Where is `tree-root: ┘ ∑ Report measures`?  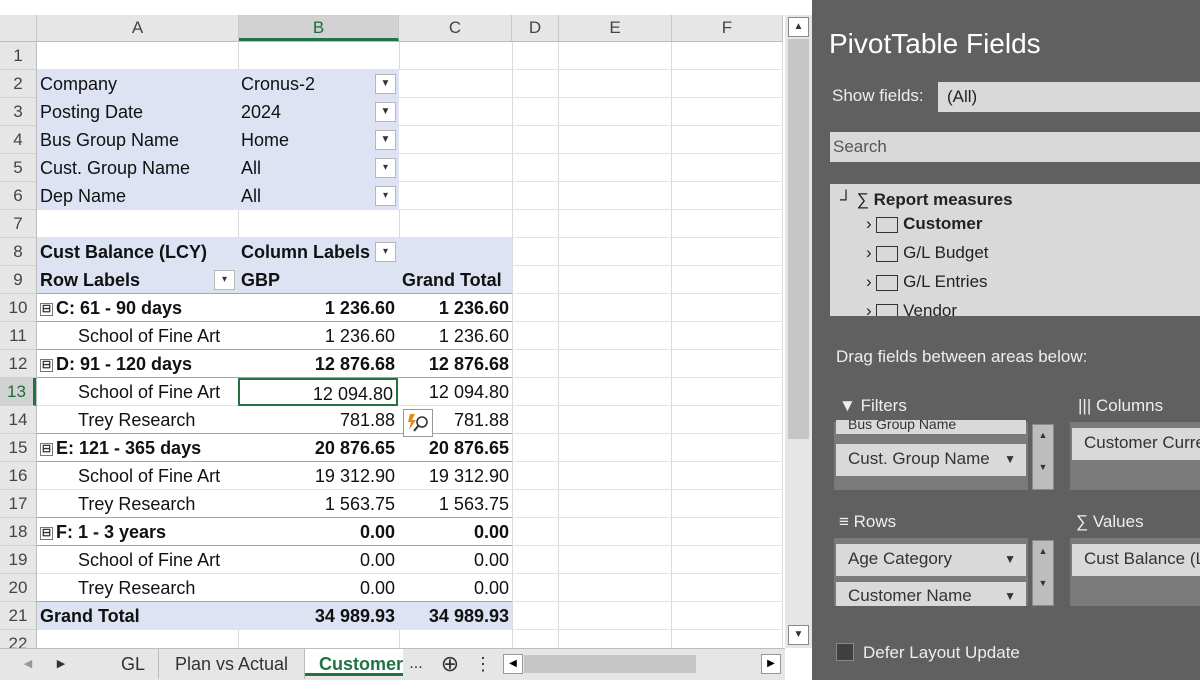
tree-root: ┘ ∑ Report measures is located at coordinates (926, 200).